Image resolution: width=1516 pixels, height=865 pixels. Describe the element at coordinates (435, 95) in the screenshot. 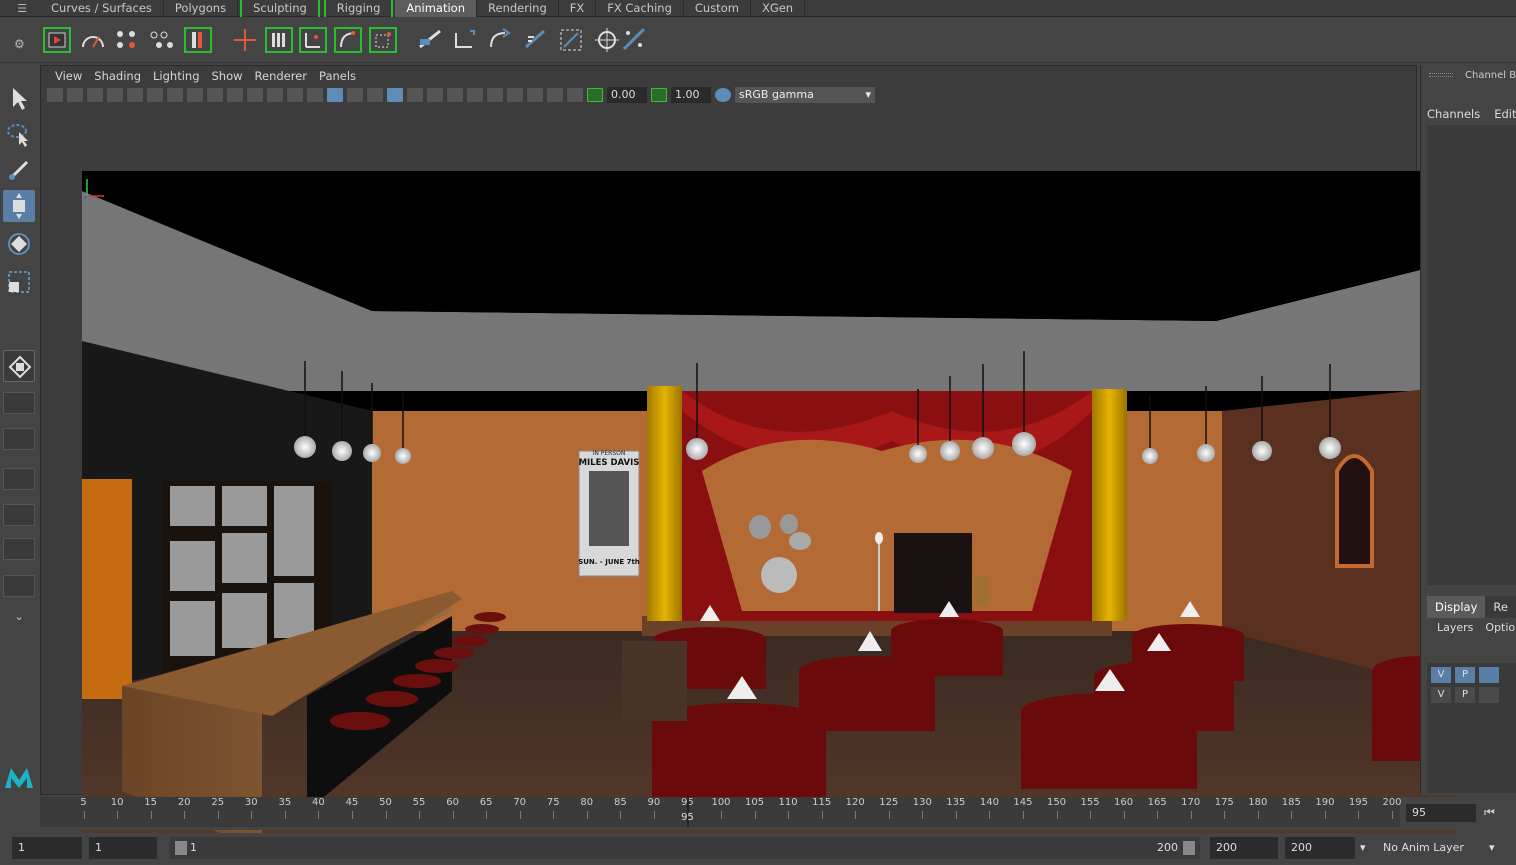

I see `screen-space-ao-icon` at that location.